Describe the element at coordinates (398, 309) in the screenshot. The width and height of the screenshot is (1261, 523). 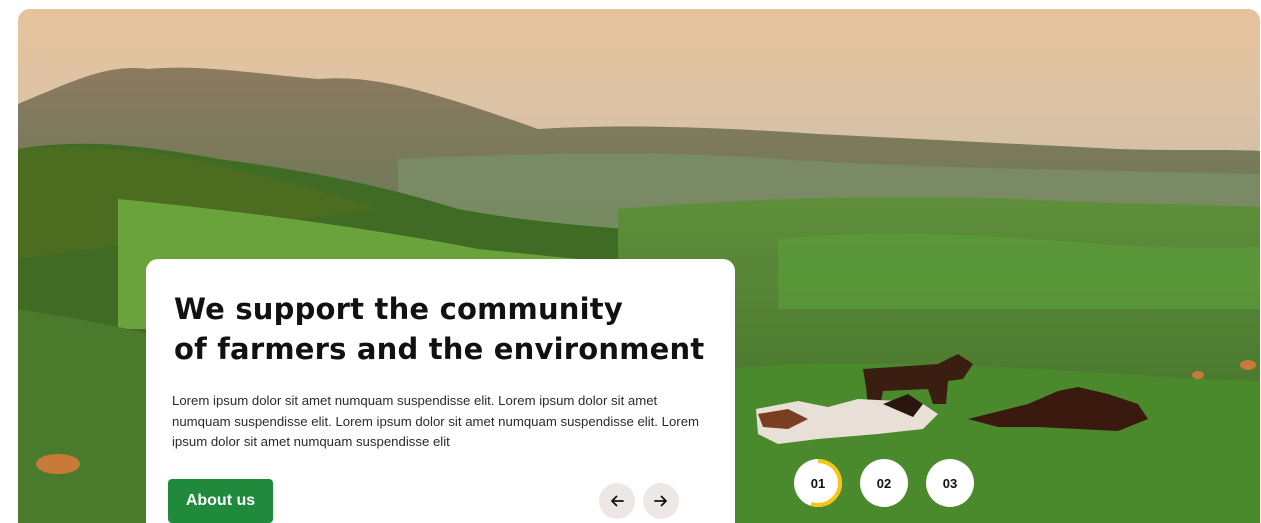
I see `hero-title-line-1: We support the community` at that location.